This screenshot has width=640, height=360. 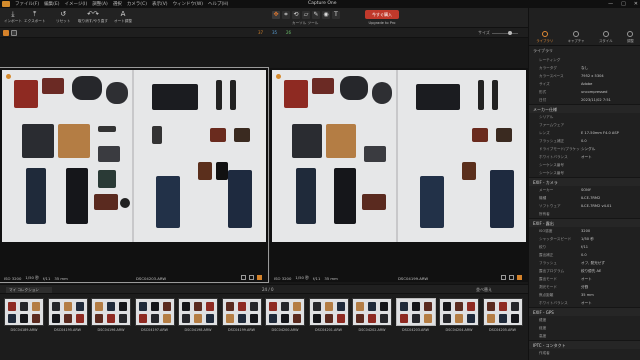 What do you see at coordinates (610, 295) in the screenshot?
I see `metadata-value: 35 mm` at bounding box center [610, 295].